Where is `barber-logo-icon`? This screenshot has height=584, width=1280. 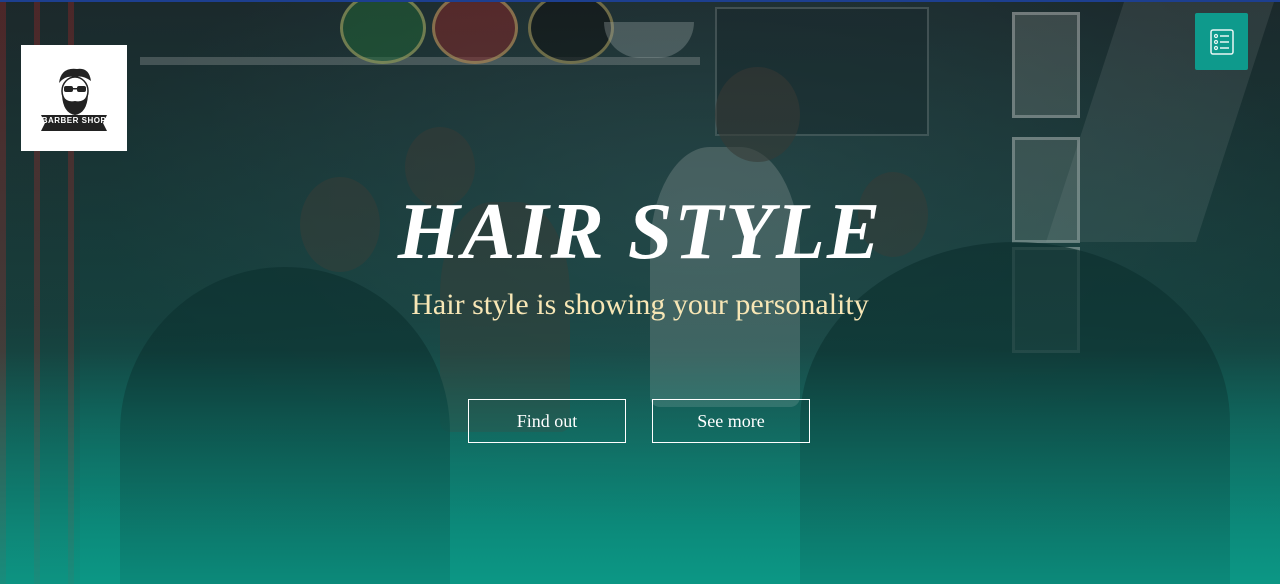
barber-logo-icon is located at coordinates (74, 99).